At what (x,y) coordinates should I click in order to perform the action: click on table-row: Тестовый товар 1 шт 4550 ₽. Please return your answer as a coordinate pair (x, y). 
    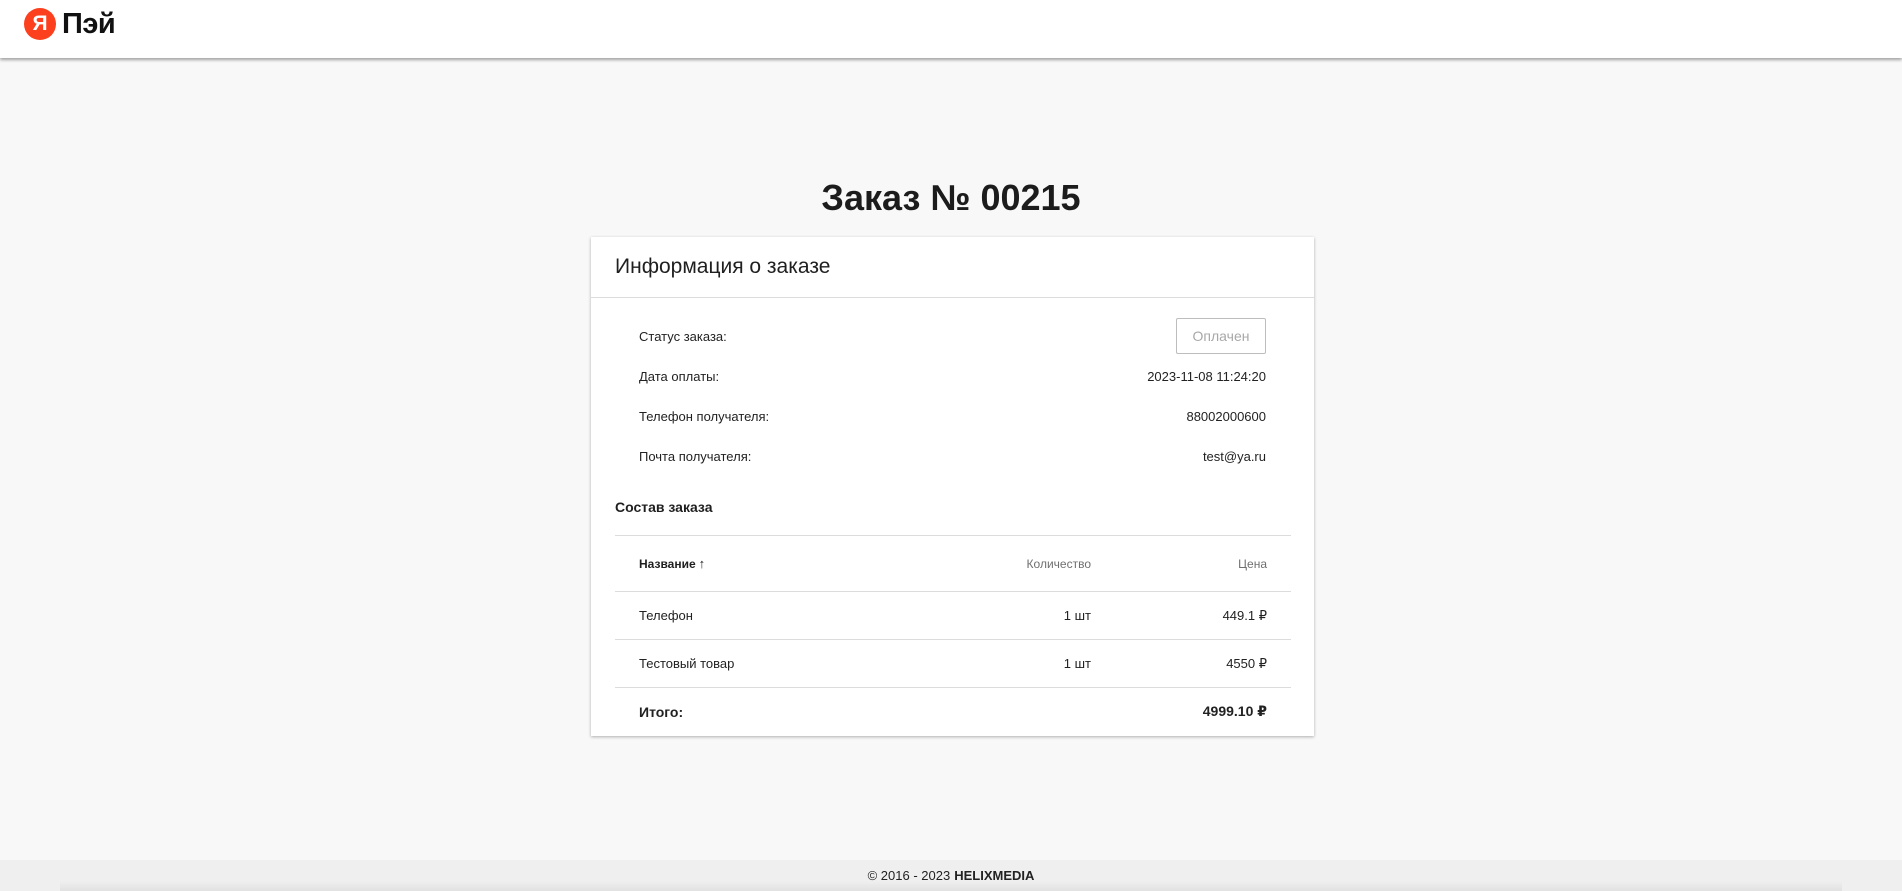
    Looking at the image, I should click on (953, 664).